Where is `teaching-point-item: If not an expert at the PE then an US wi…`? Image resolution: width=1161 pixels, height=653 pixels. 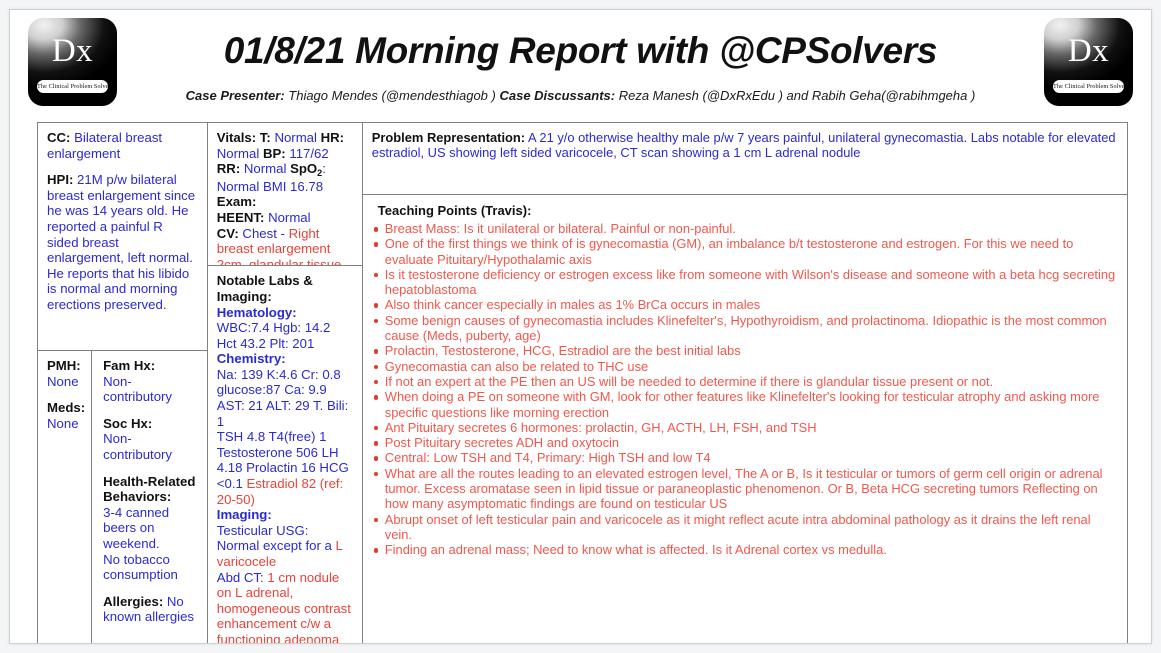
teaching-point-item: If not an expert at the PE then an US wi… is located at coordinates (745, 381).